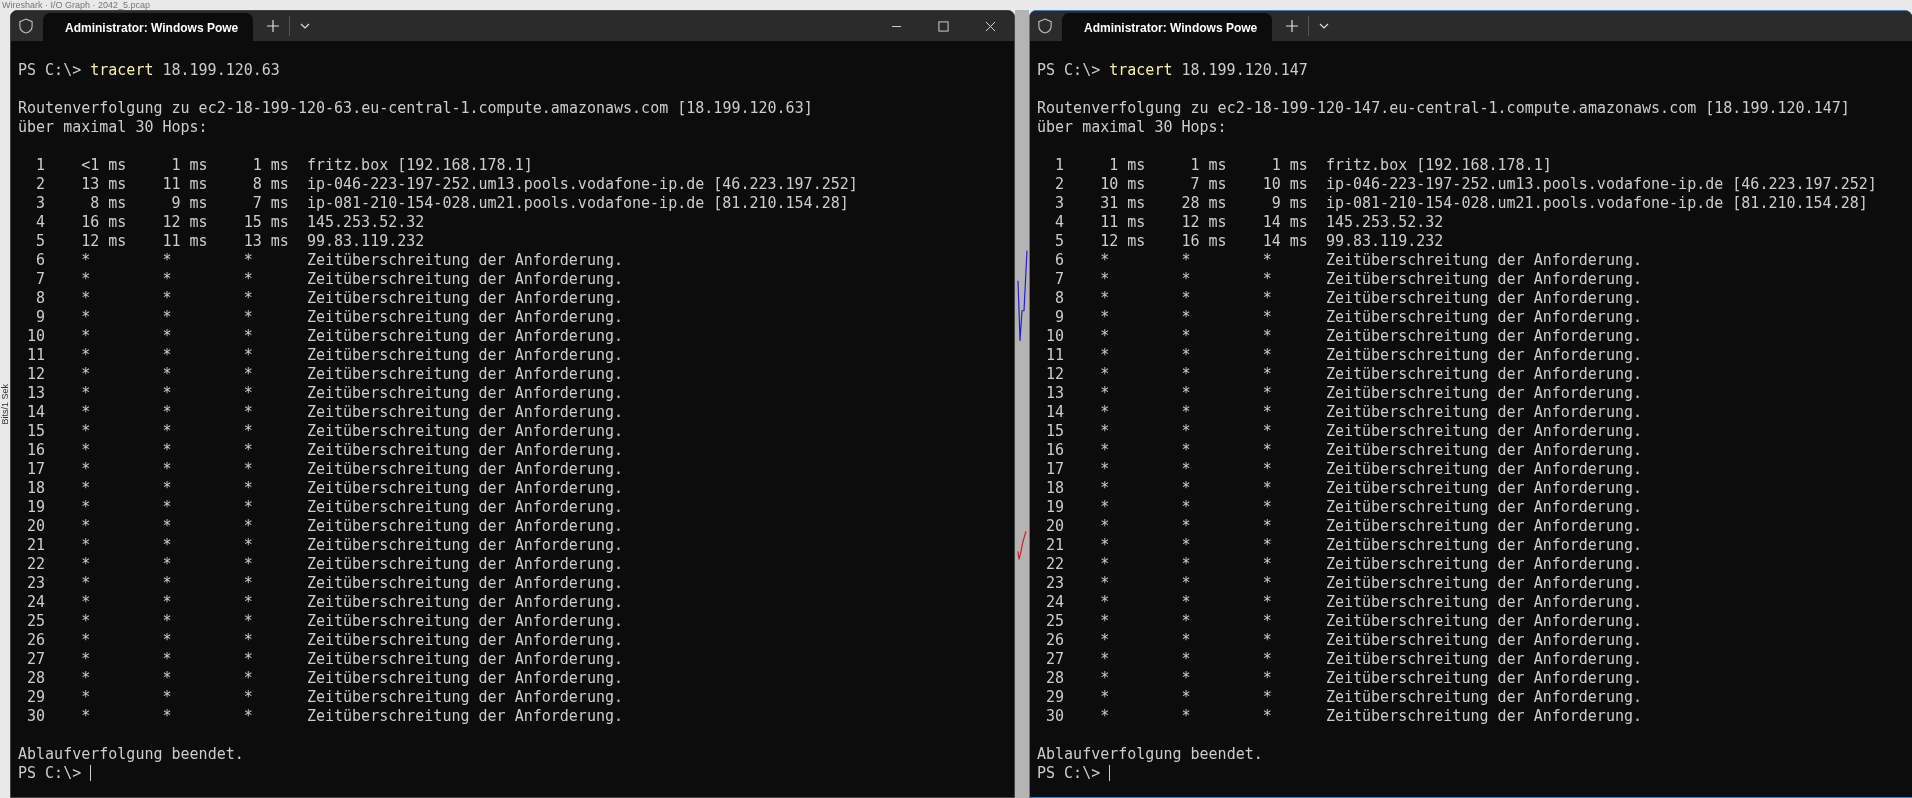  What do you see at coordinates (36, 716) in the screenshot?
I see `hop-number: 30` at bounding box center [36, 716].